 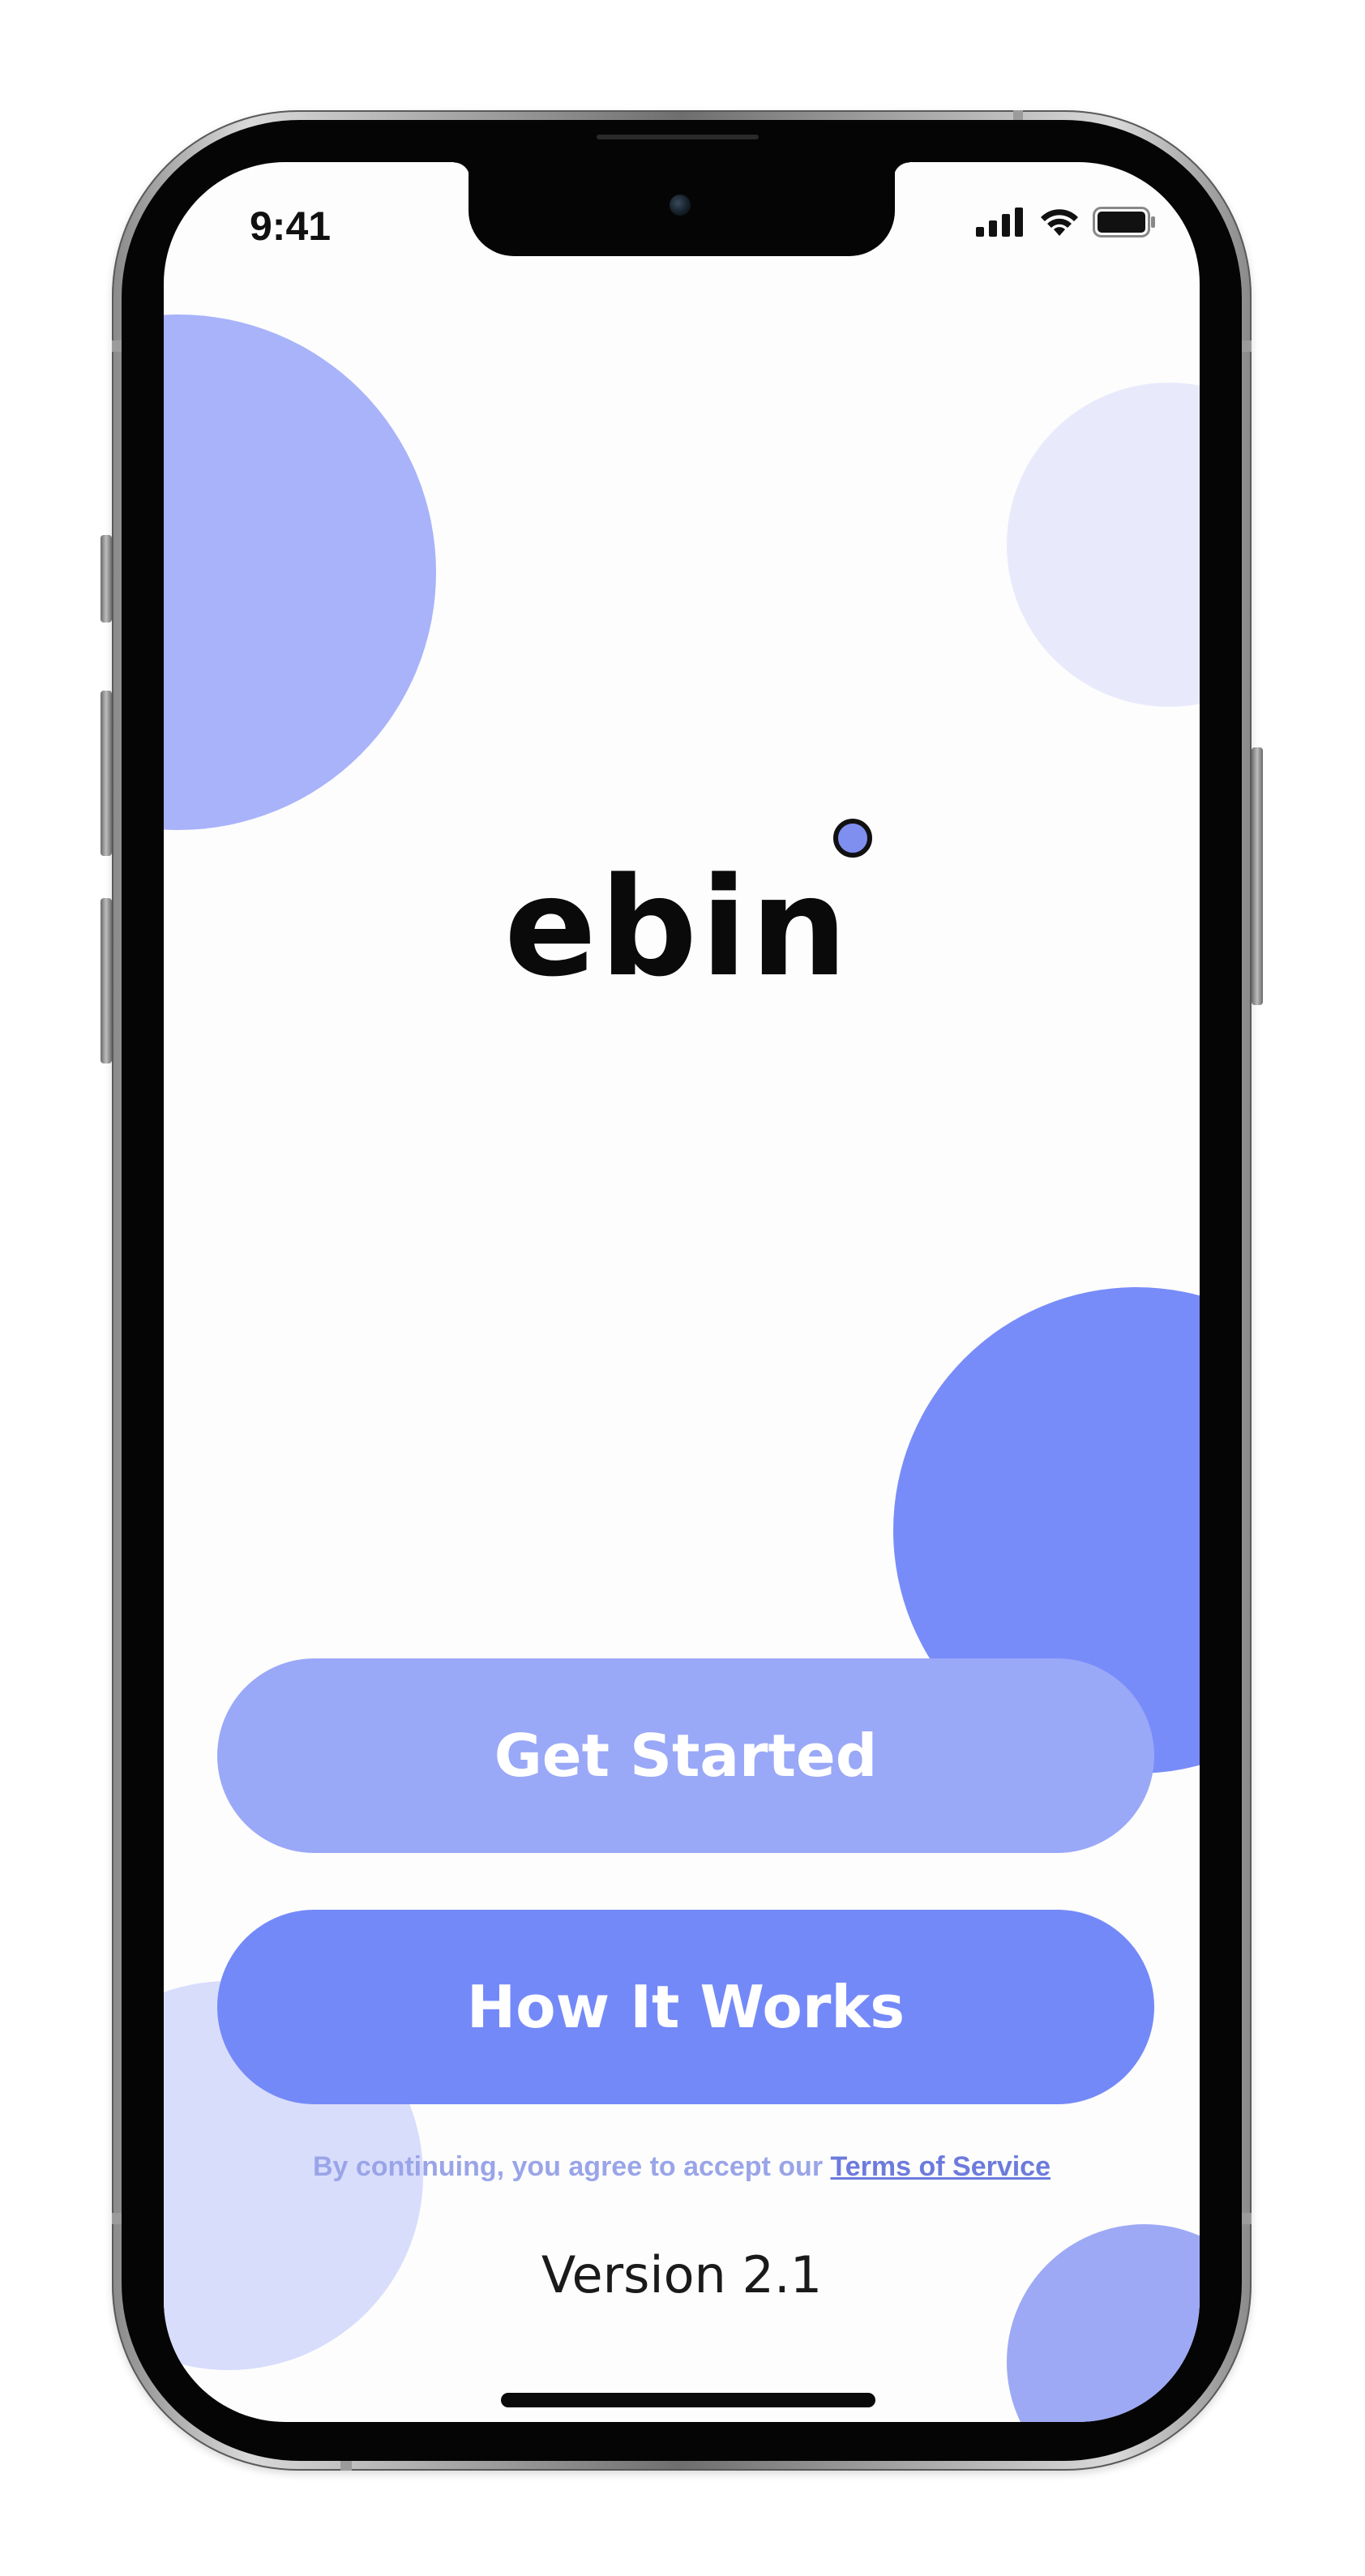 What do you see at coordinates (852, 838) in the screenshot?
I see `logo-dot-icon` at bounding box center [852, 838].